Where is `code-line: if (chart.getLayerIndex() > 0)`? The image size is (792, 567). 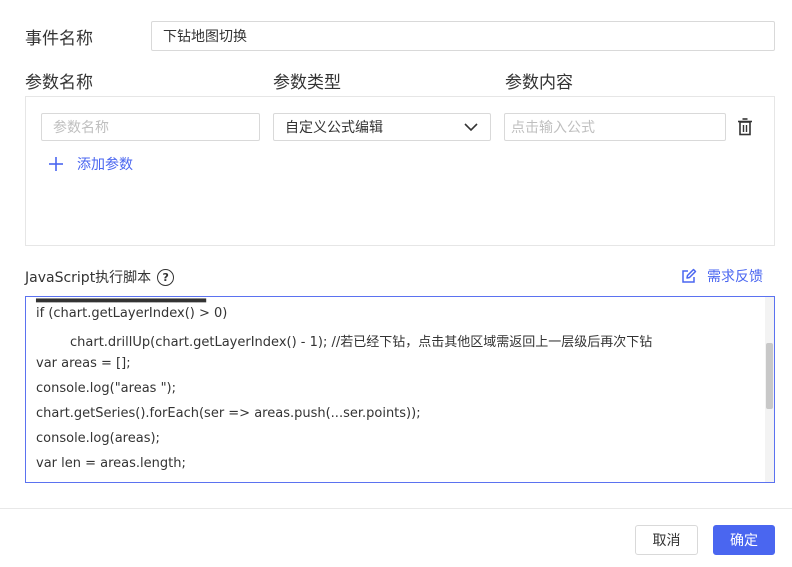
code-line: if (chart.getLayerIndex() > 0) is located at coordinates (132, 313).